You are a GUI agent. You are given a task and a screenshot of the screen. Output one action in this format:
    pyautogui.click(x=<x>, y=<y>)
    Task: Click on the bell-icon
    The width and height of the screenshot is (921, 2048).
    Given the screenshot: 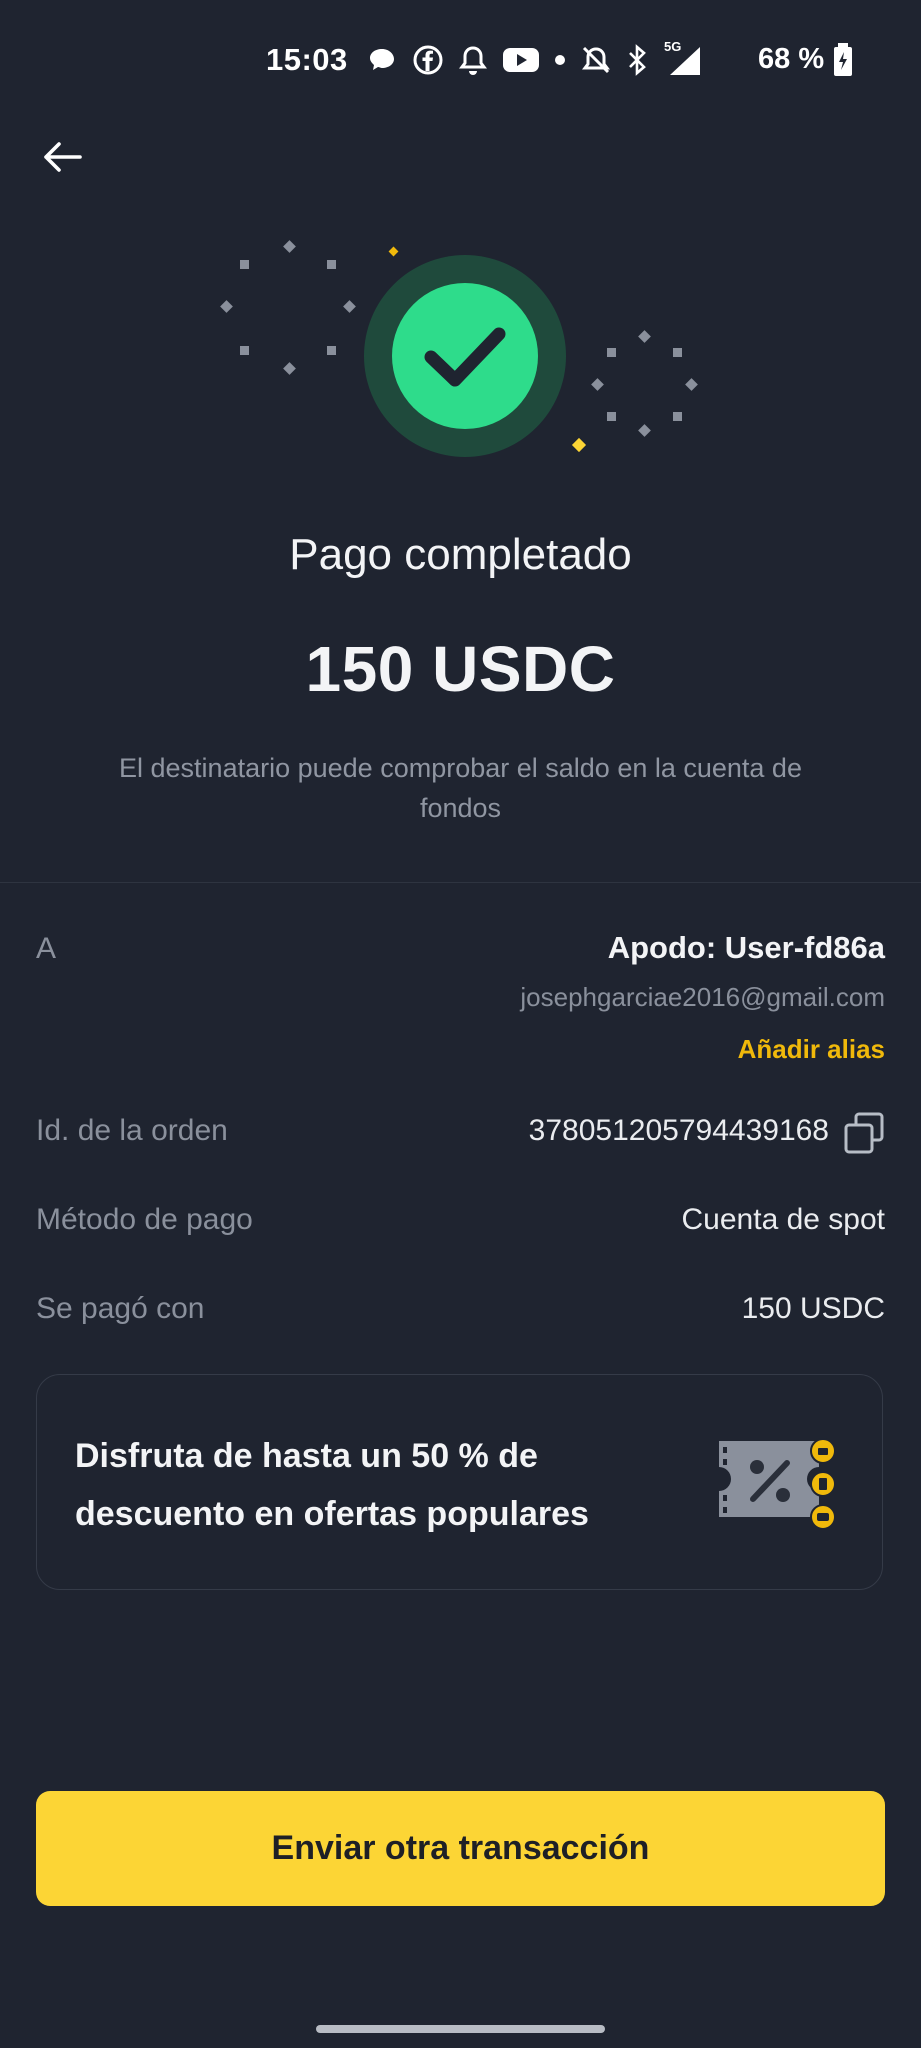 What is the action you would take?
    pyautogui.click(x=473, y=60)
    